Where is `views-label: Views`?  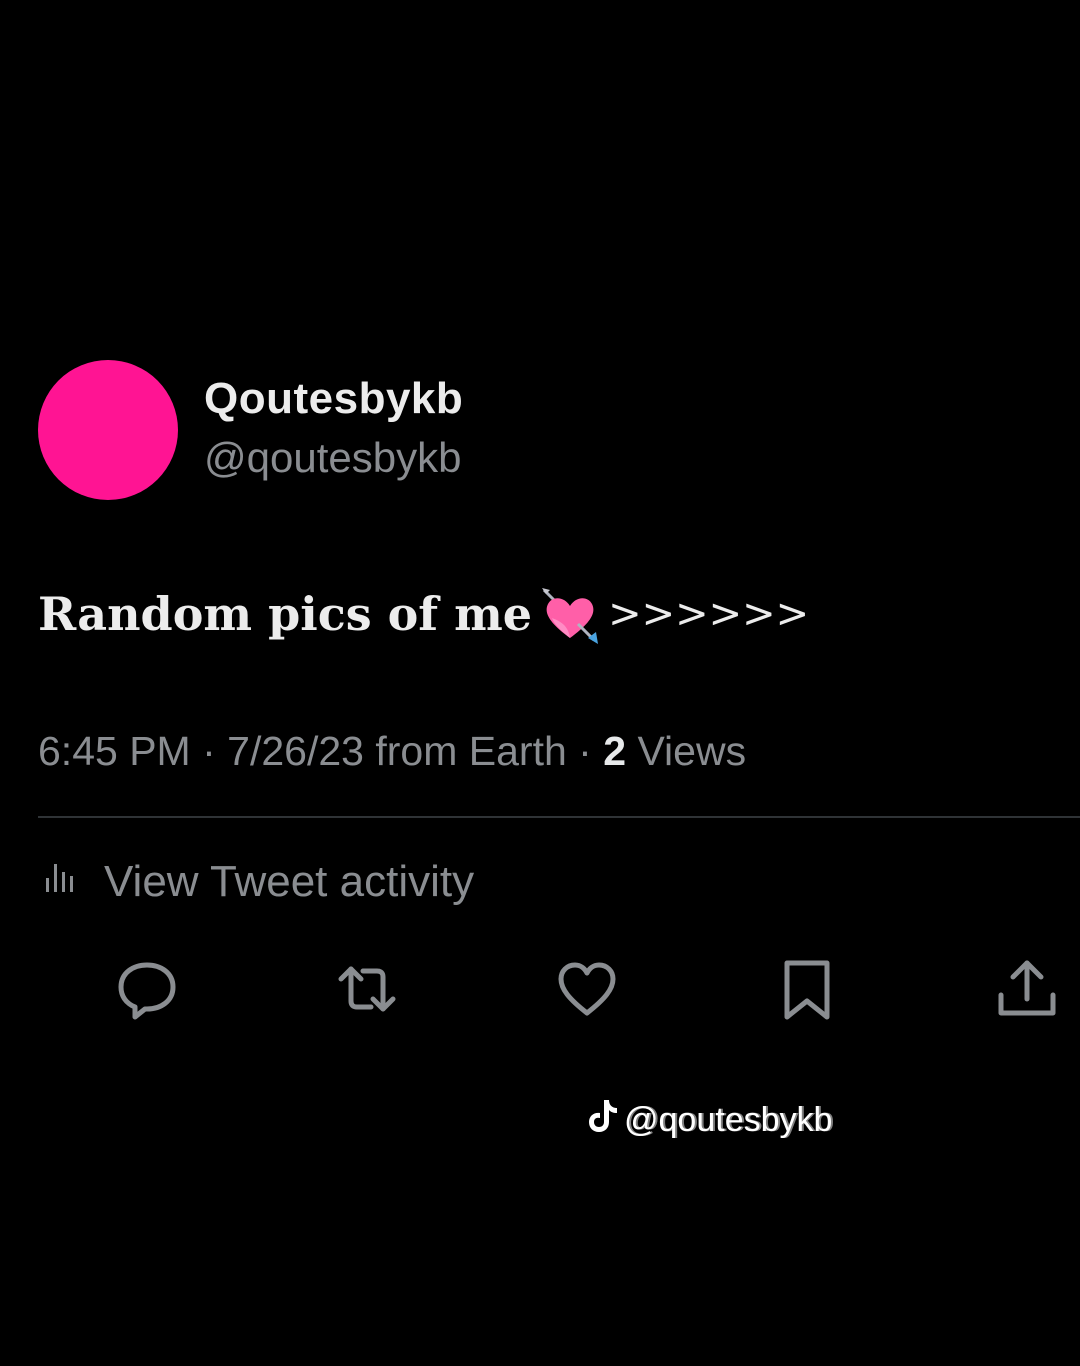 views-label: Views is located at coordinates (692, 751).